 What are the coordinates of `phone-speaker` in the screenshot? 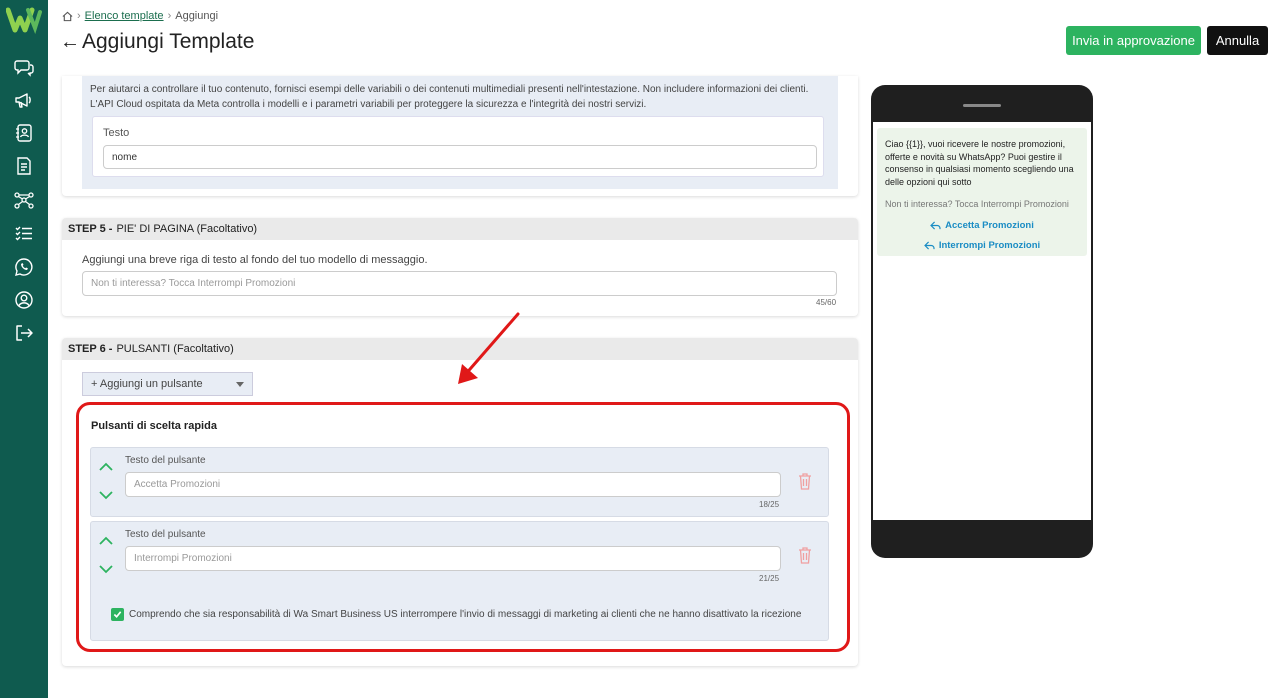 It's located at (982, 105).